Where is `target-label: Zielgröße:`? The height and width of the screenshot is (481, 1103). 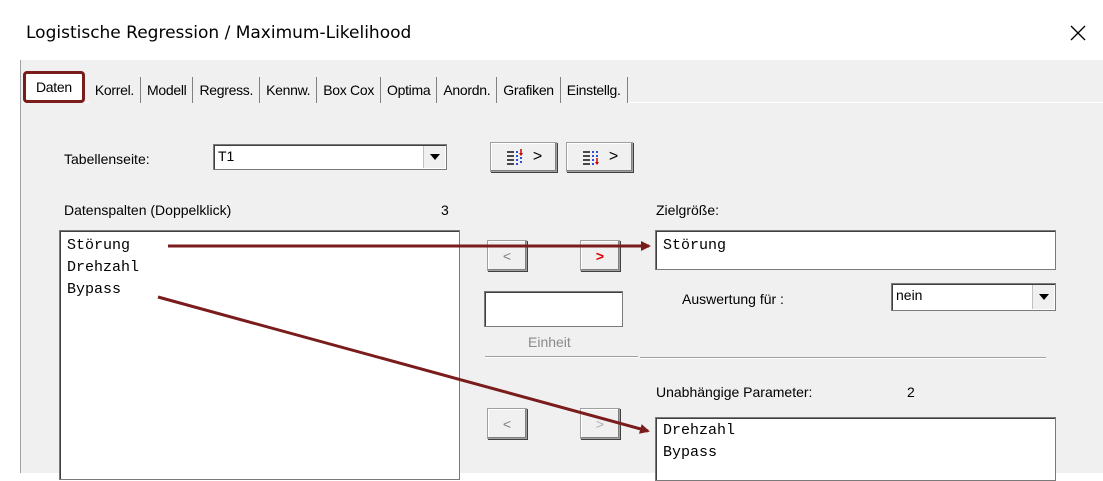
target-label: Zielgröße: is located at coordinates (688, 210).